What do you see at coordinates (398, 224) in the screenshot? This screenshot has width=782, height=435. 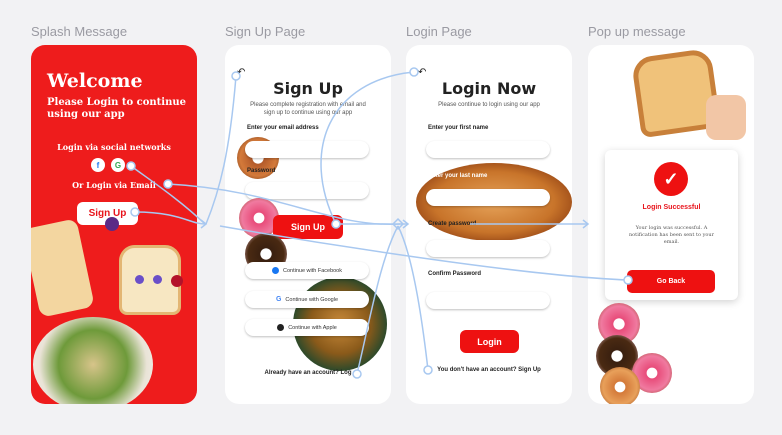 I see `link-diamond` at bounding box center [398, 224].